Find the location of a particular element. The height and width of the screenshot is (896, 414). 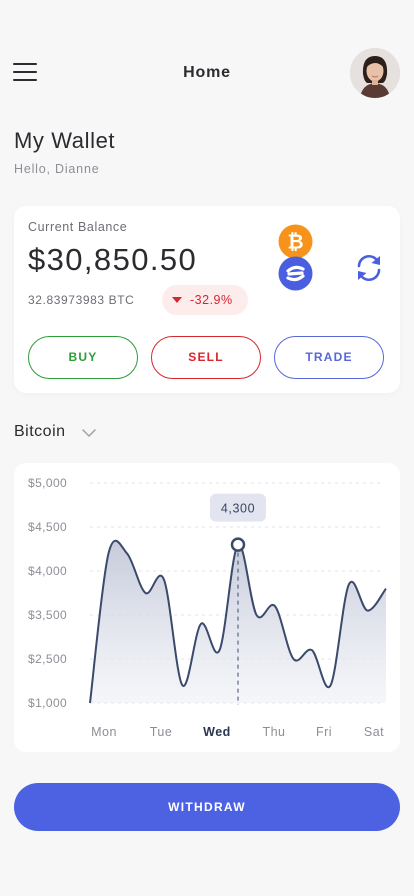

x-tick-label: Fri is located at coordinates (324, 732).